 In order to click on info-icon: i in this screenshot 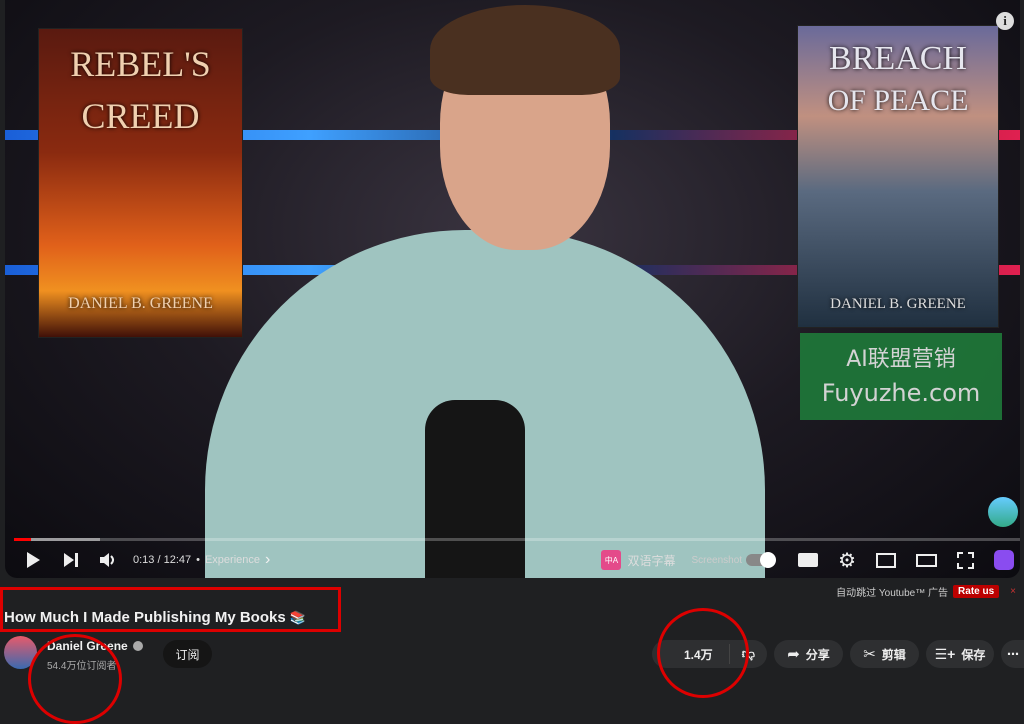, I will do `click(1005, 21)`.